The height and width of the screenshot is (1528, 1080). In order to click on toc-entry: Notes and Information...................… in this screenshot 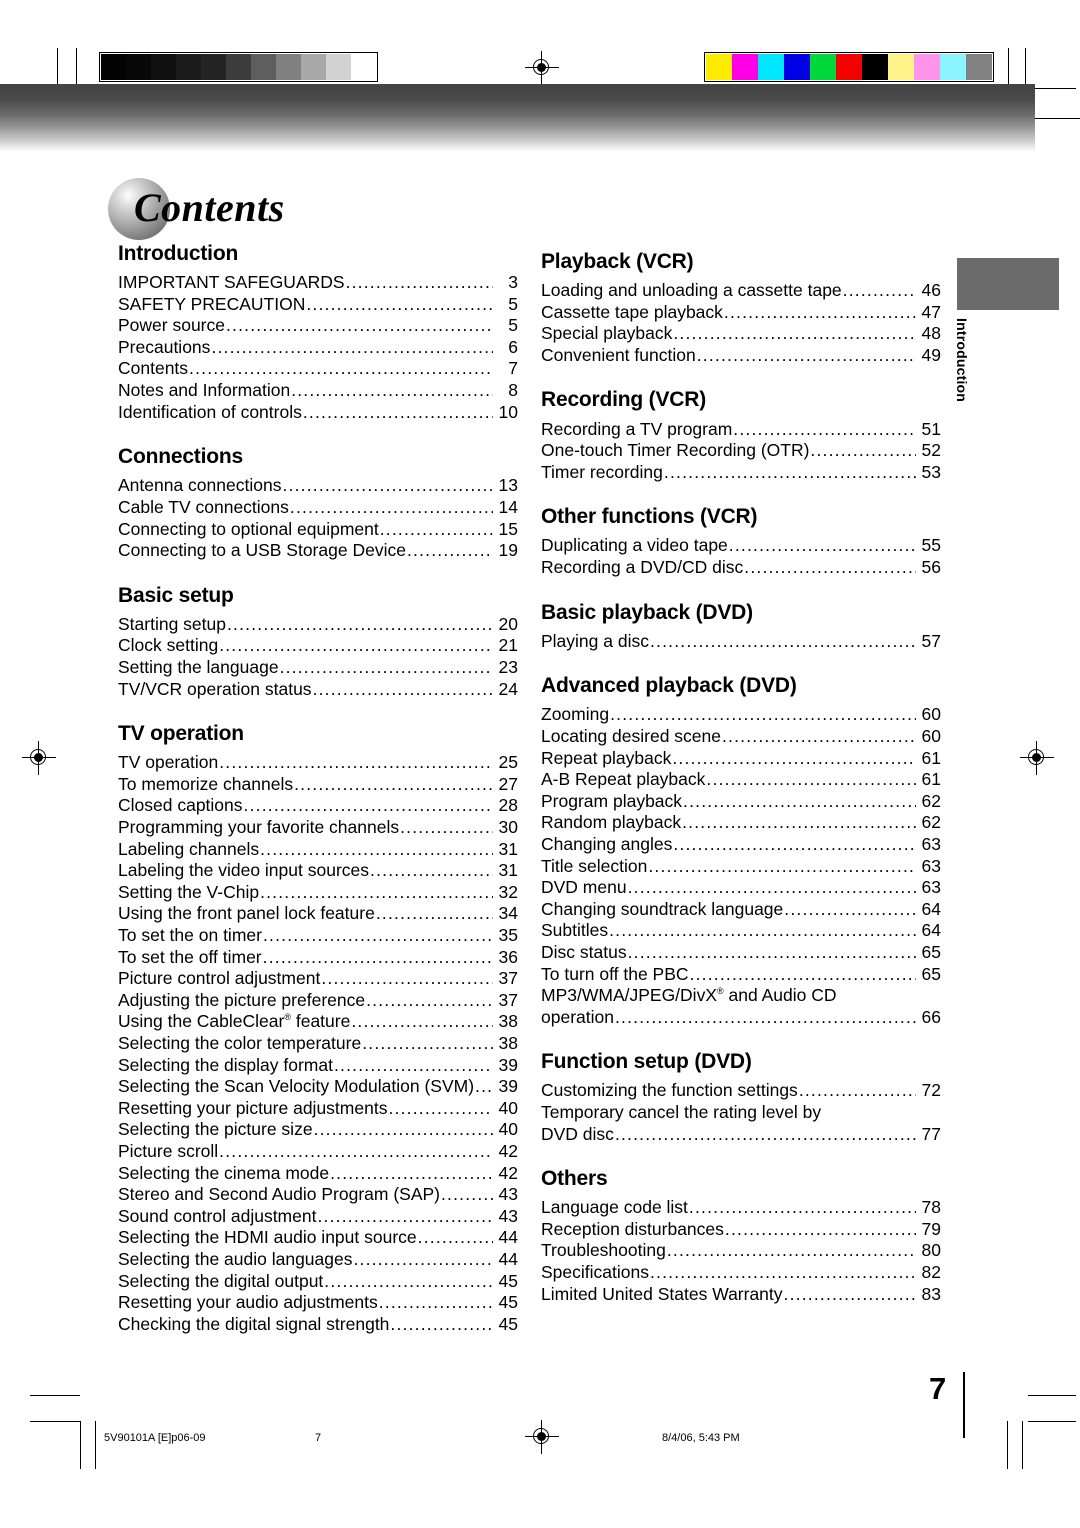, I will do `click(318, 391)`.